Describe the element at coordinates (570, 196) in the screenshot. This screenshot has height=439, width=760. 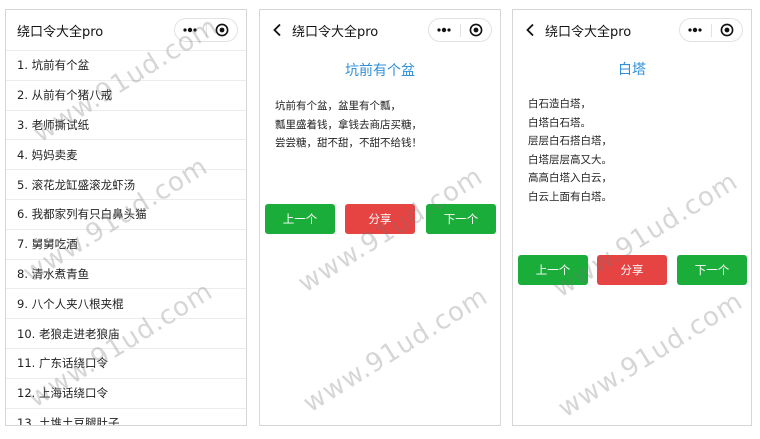
I see `poem-line: 白云上面有白塔。` at that location.